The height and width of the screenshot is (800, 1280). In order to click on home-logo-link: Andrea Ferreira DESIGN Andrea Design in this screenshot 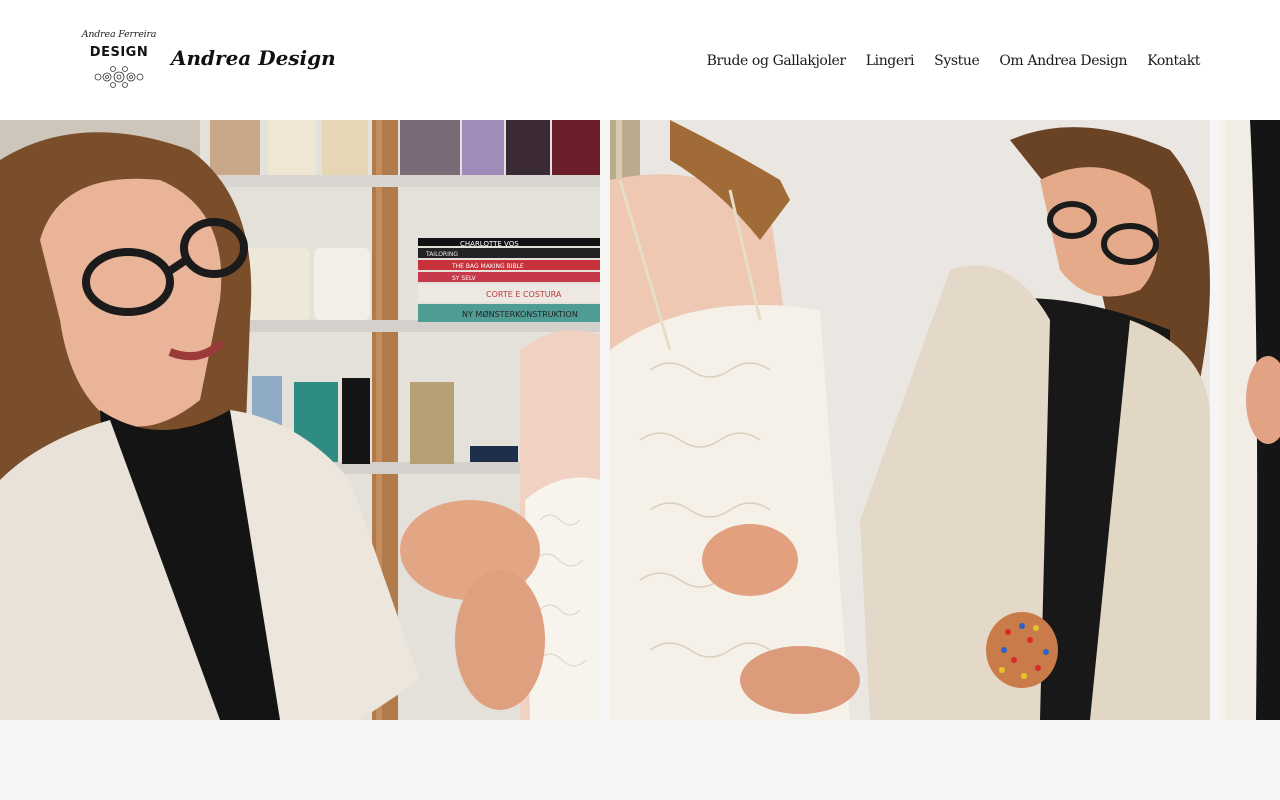, I will do `click(208, 60)`.